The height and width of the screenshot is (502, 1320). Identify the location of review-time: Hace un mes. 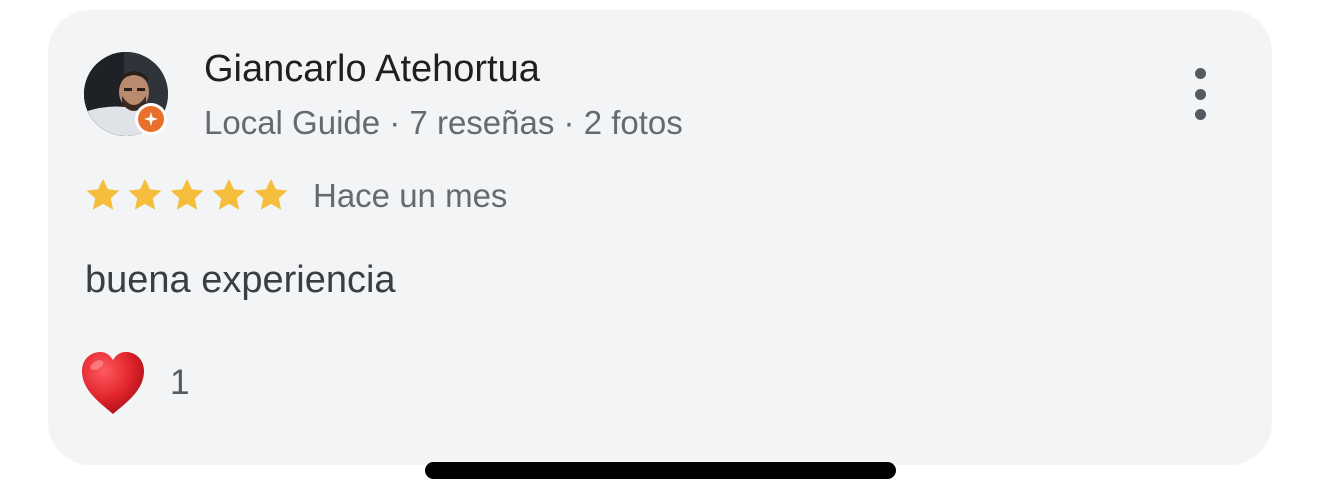
(410, 195).